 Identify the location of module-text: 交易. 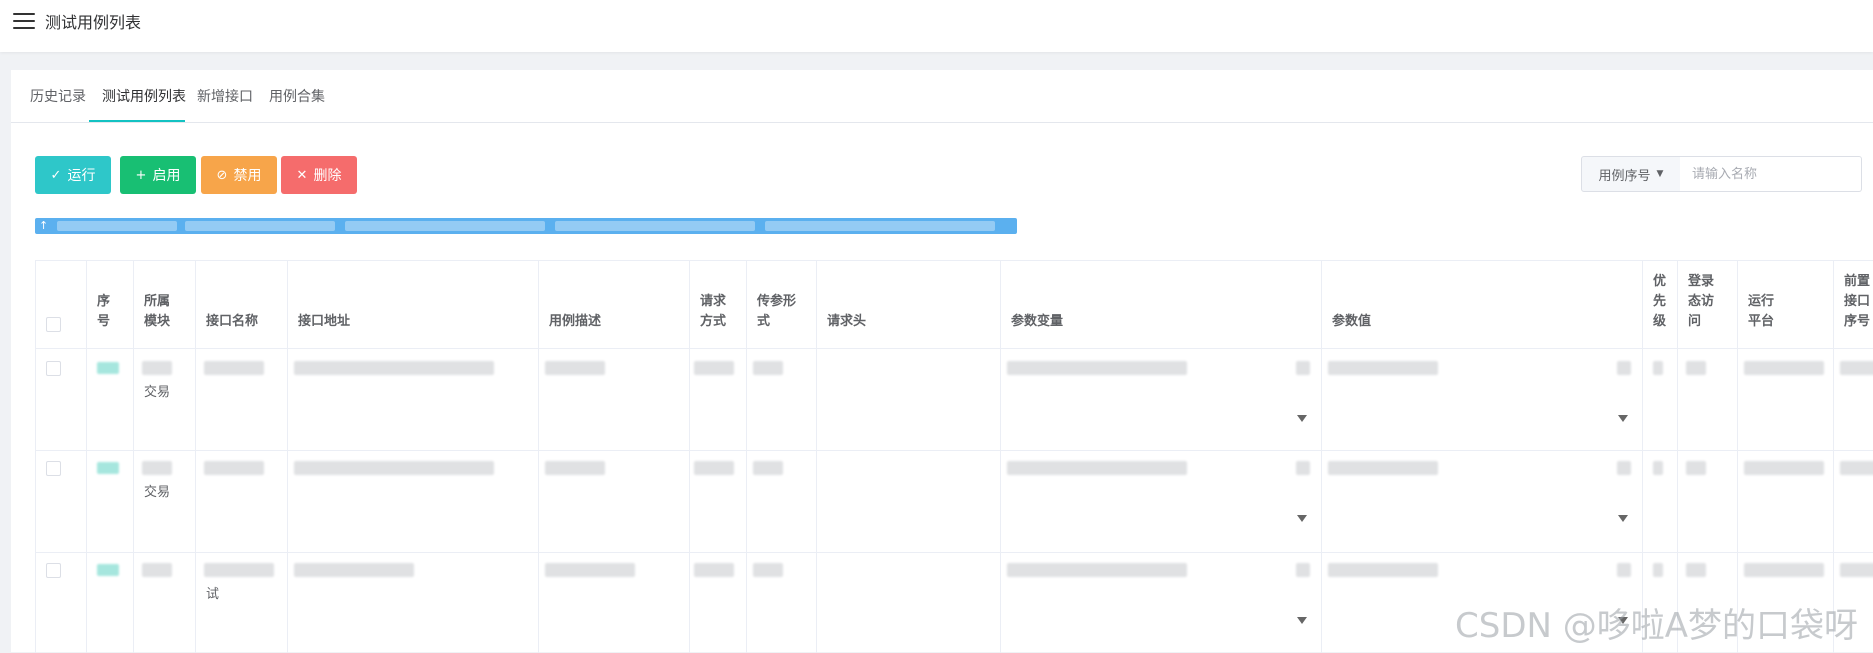
(157, 492).